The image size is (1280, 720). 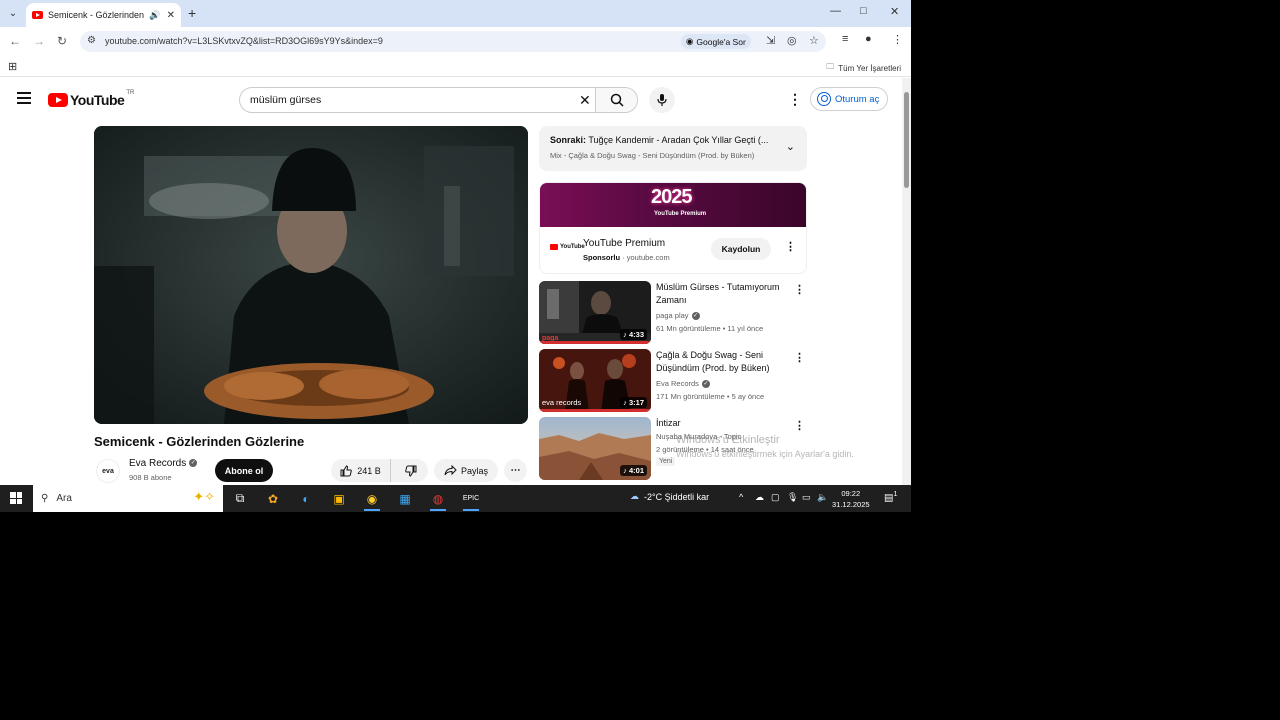 What do you see at coordinates (39, 41) in the screenshot?
I see `forward-icon: →` at bounding box center [39, 41].